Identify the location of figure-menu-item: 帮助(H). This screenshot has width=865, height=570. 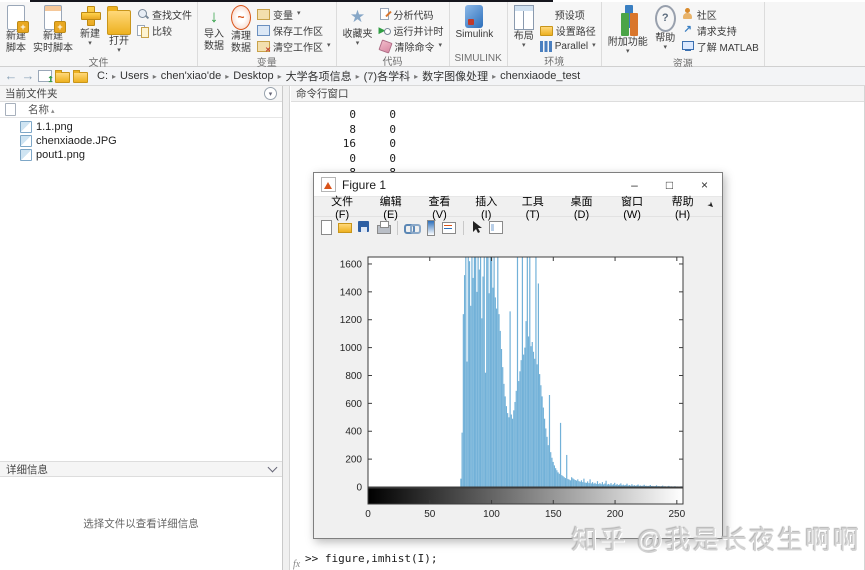
(682, 207).